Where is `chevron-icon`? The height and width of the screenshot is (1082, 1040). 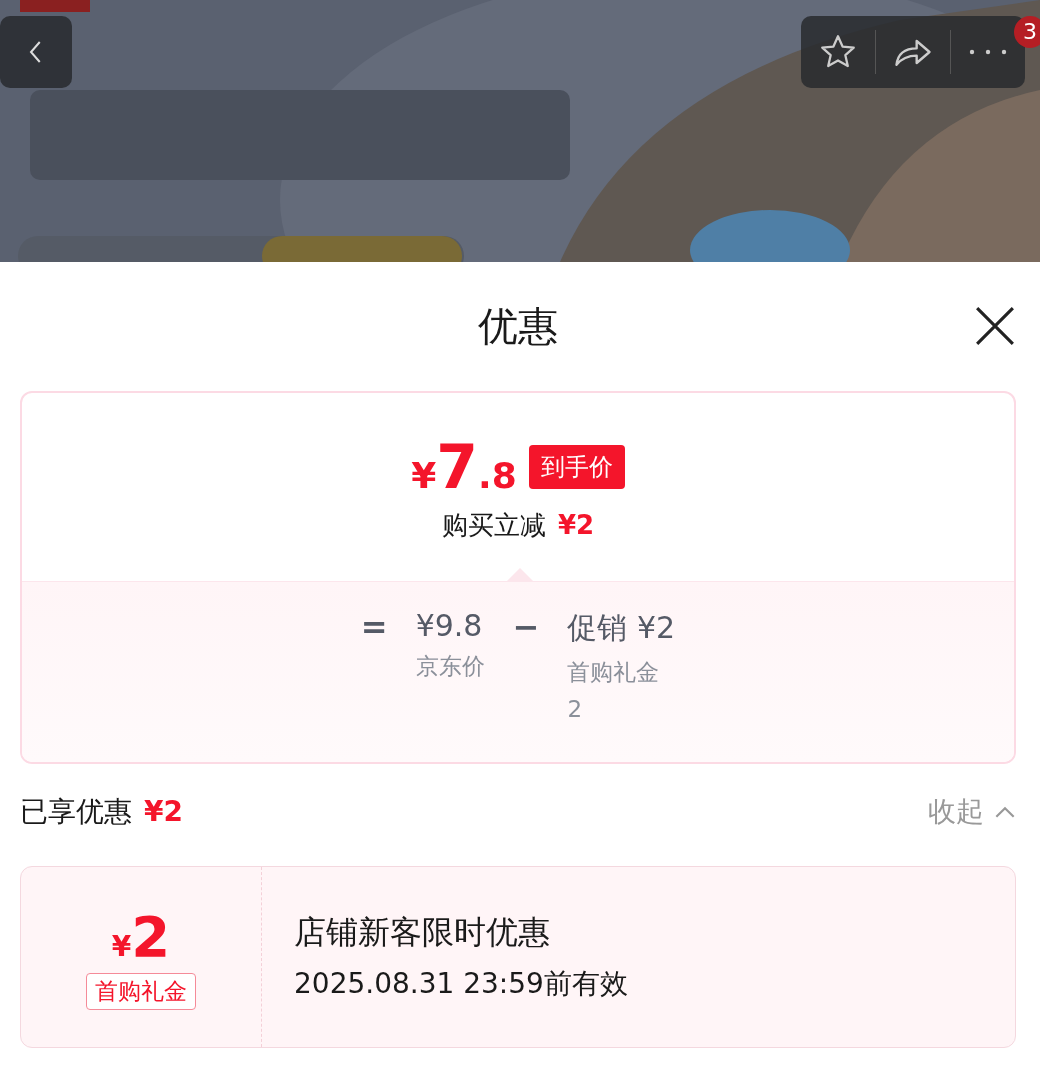 chevron-icon is located at coordinates (1005, 812).